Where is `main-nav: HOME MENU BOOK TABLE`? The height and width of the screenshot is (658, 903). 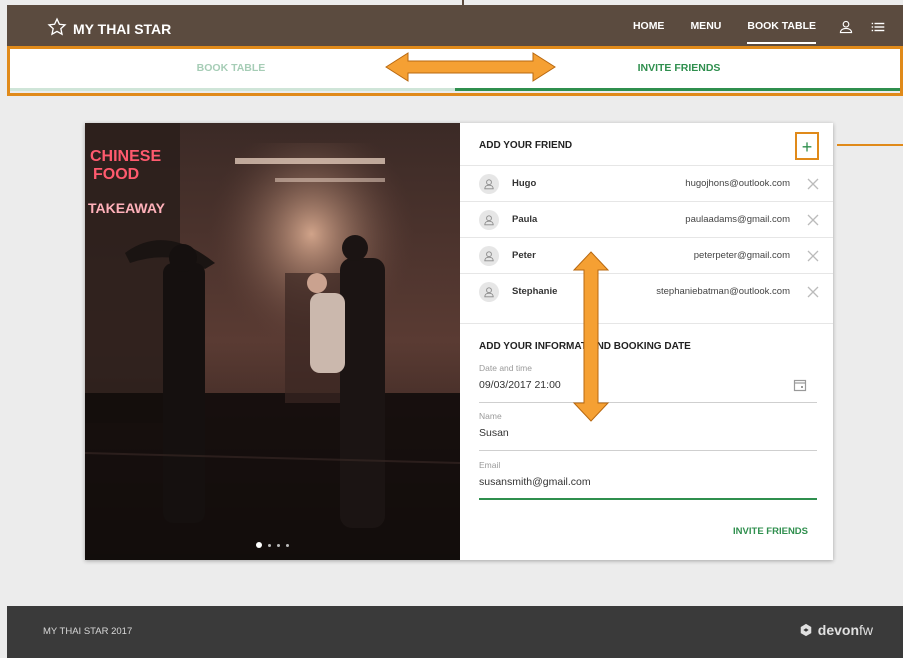
main-nav: HOME MENU BOOK TABLE is located at coordinates (756, 26).